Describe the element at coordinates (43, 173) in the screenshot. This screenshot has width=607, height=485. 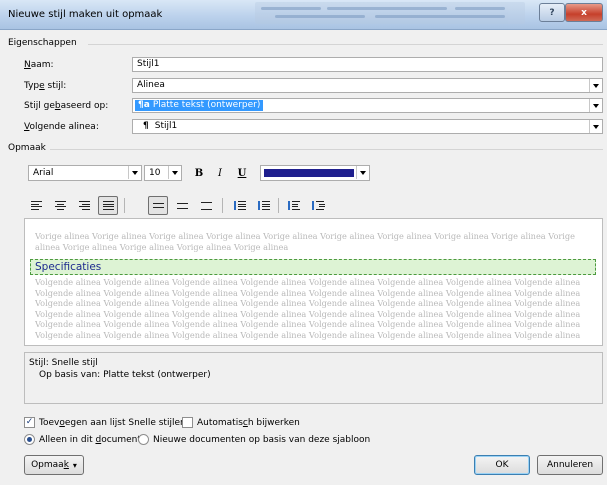
I see `font-name-value: Arial` at that location.